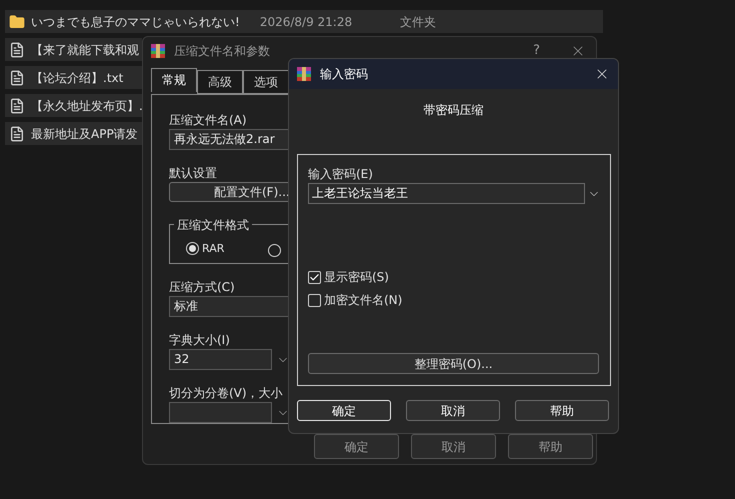 This screenshot has height=499, width=735. I want to click on file-row: 【永久地址发布页】., so click(73, 105).